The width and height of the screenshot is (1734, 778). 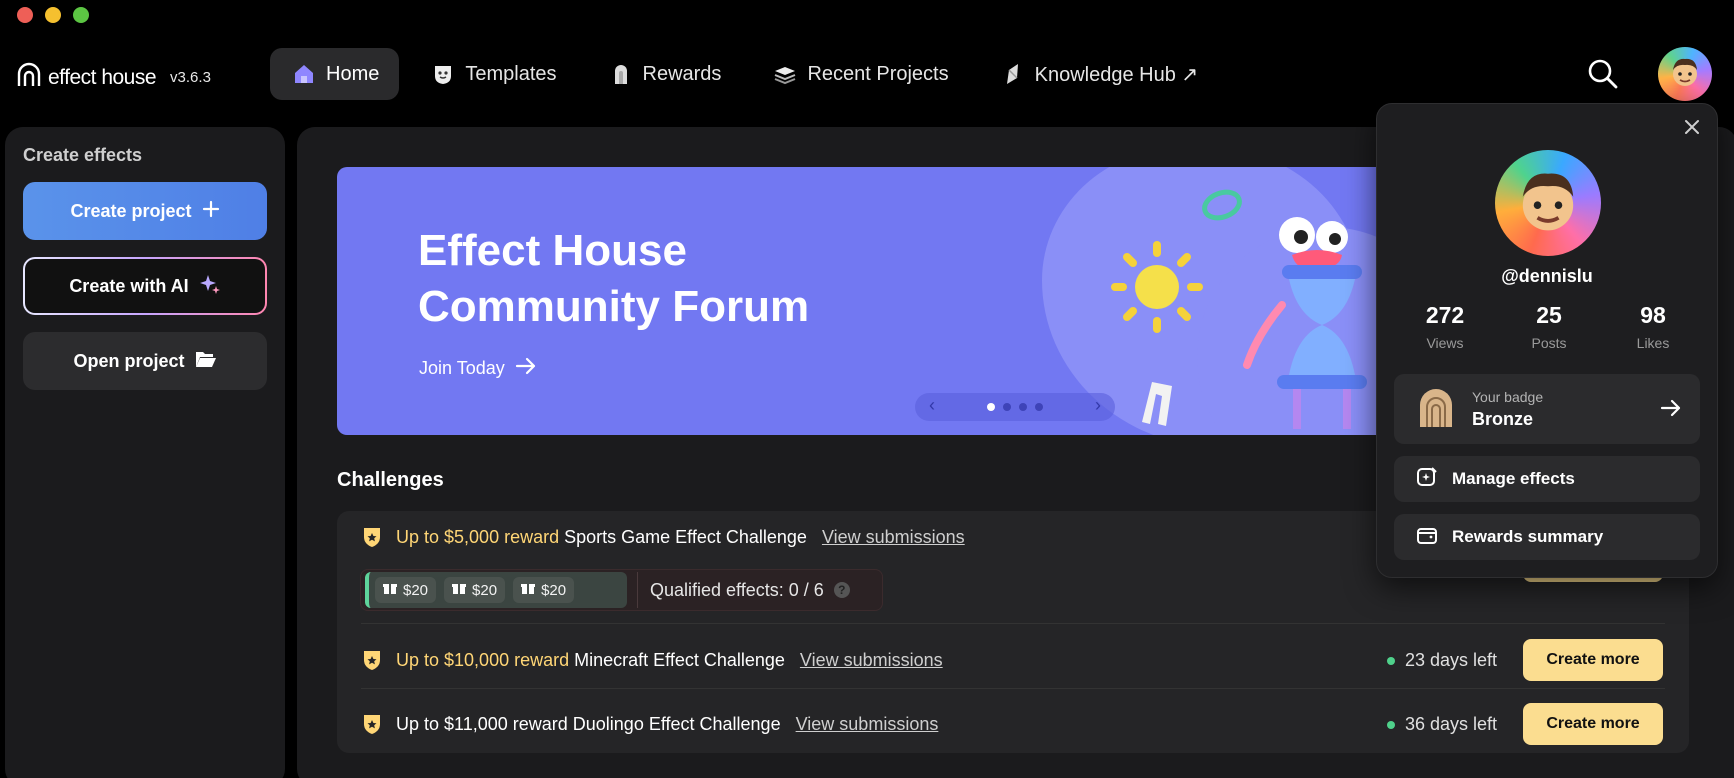 What do you see at coordinates (1503, 418) in the screenshot?
I see `badge-level: Bronze` at bounding box center [1503, 418].